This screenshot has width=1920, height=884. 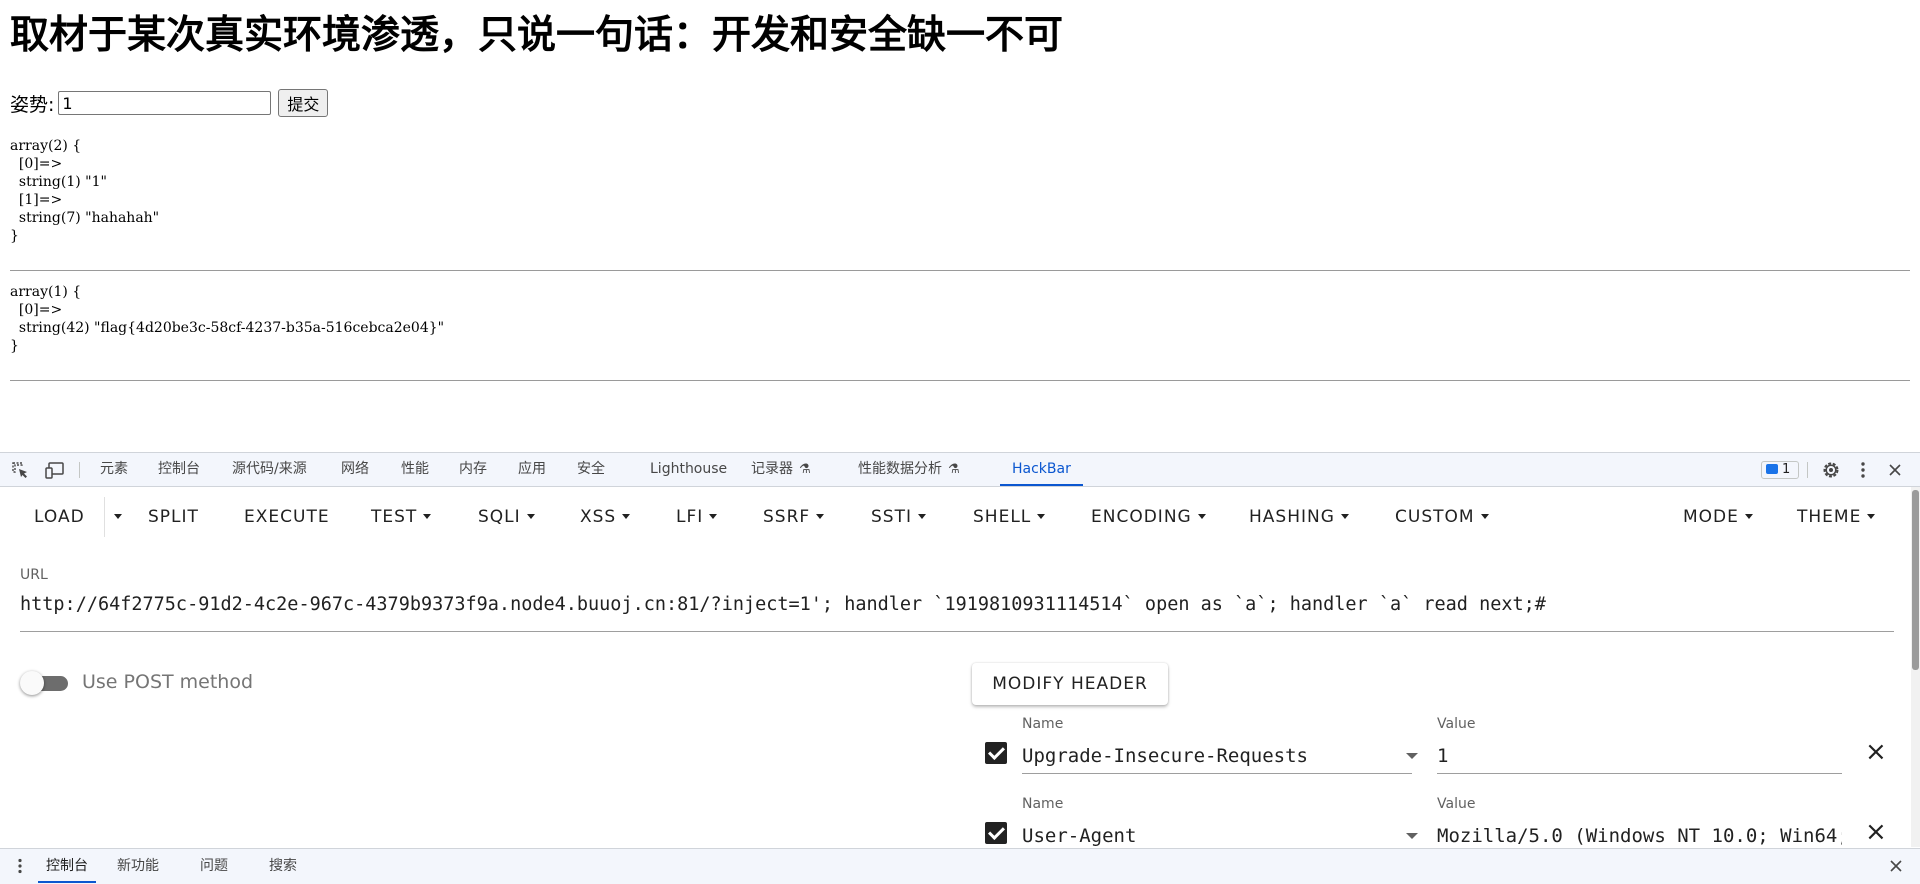 What do you see at coordinates (168, 682) in the screenshot?
I see `post-method-label: Use POST method` at bounding box center [168, 682].